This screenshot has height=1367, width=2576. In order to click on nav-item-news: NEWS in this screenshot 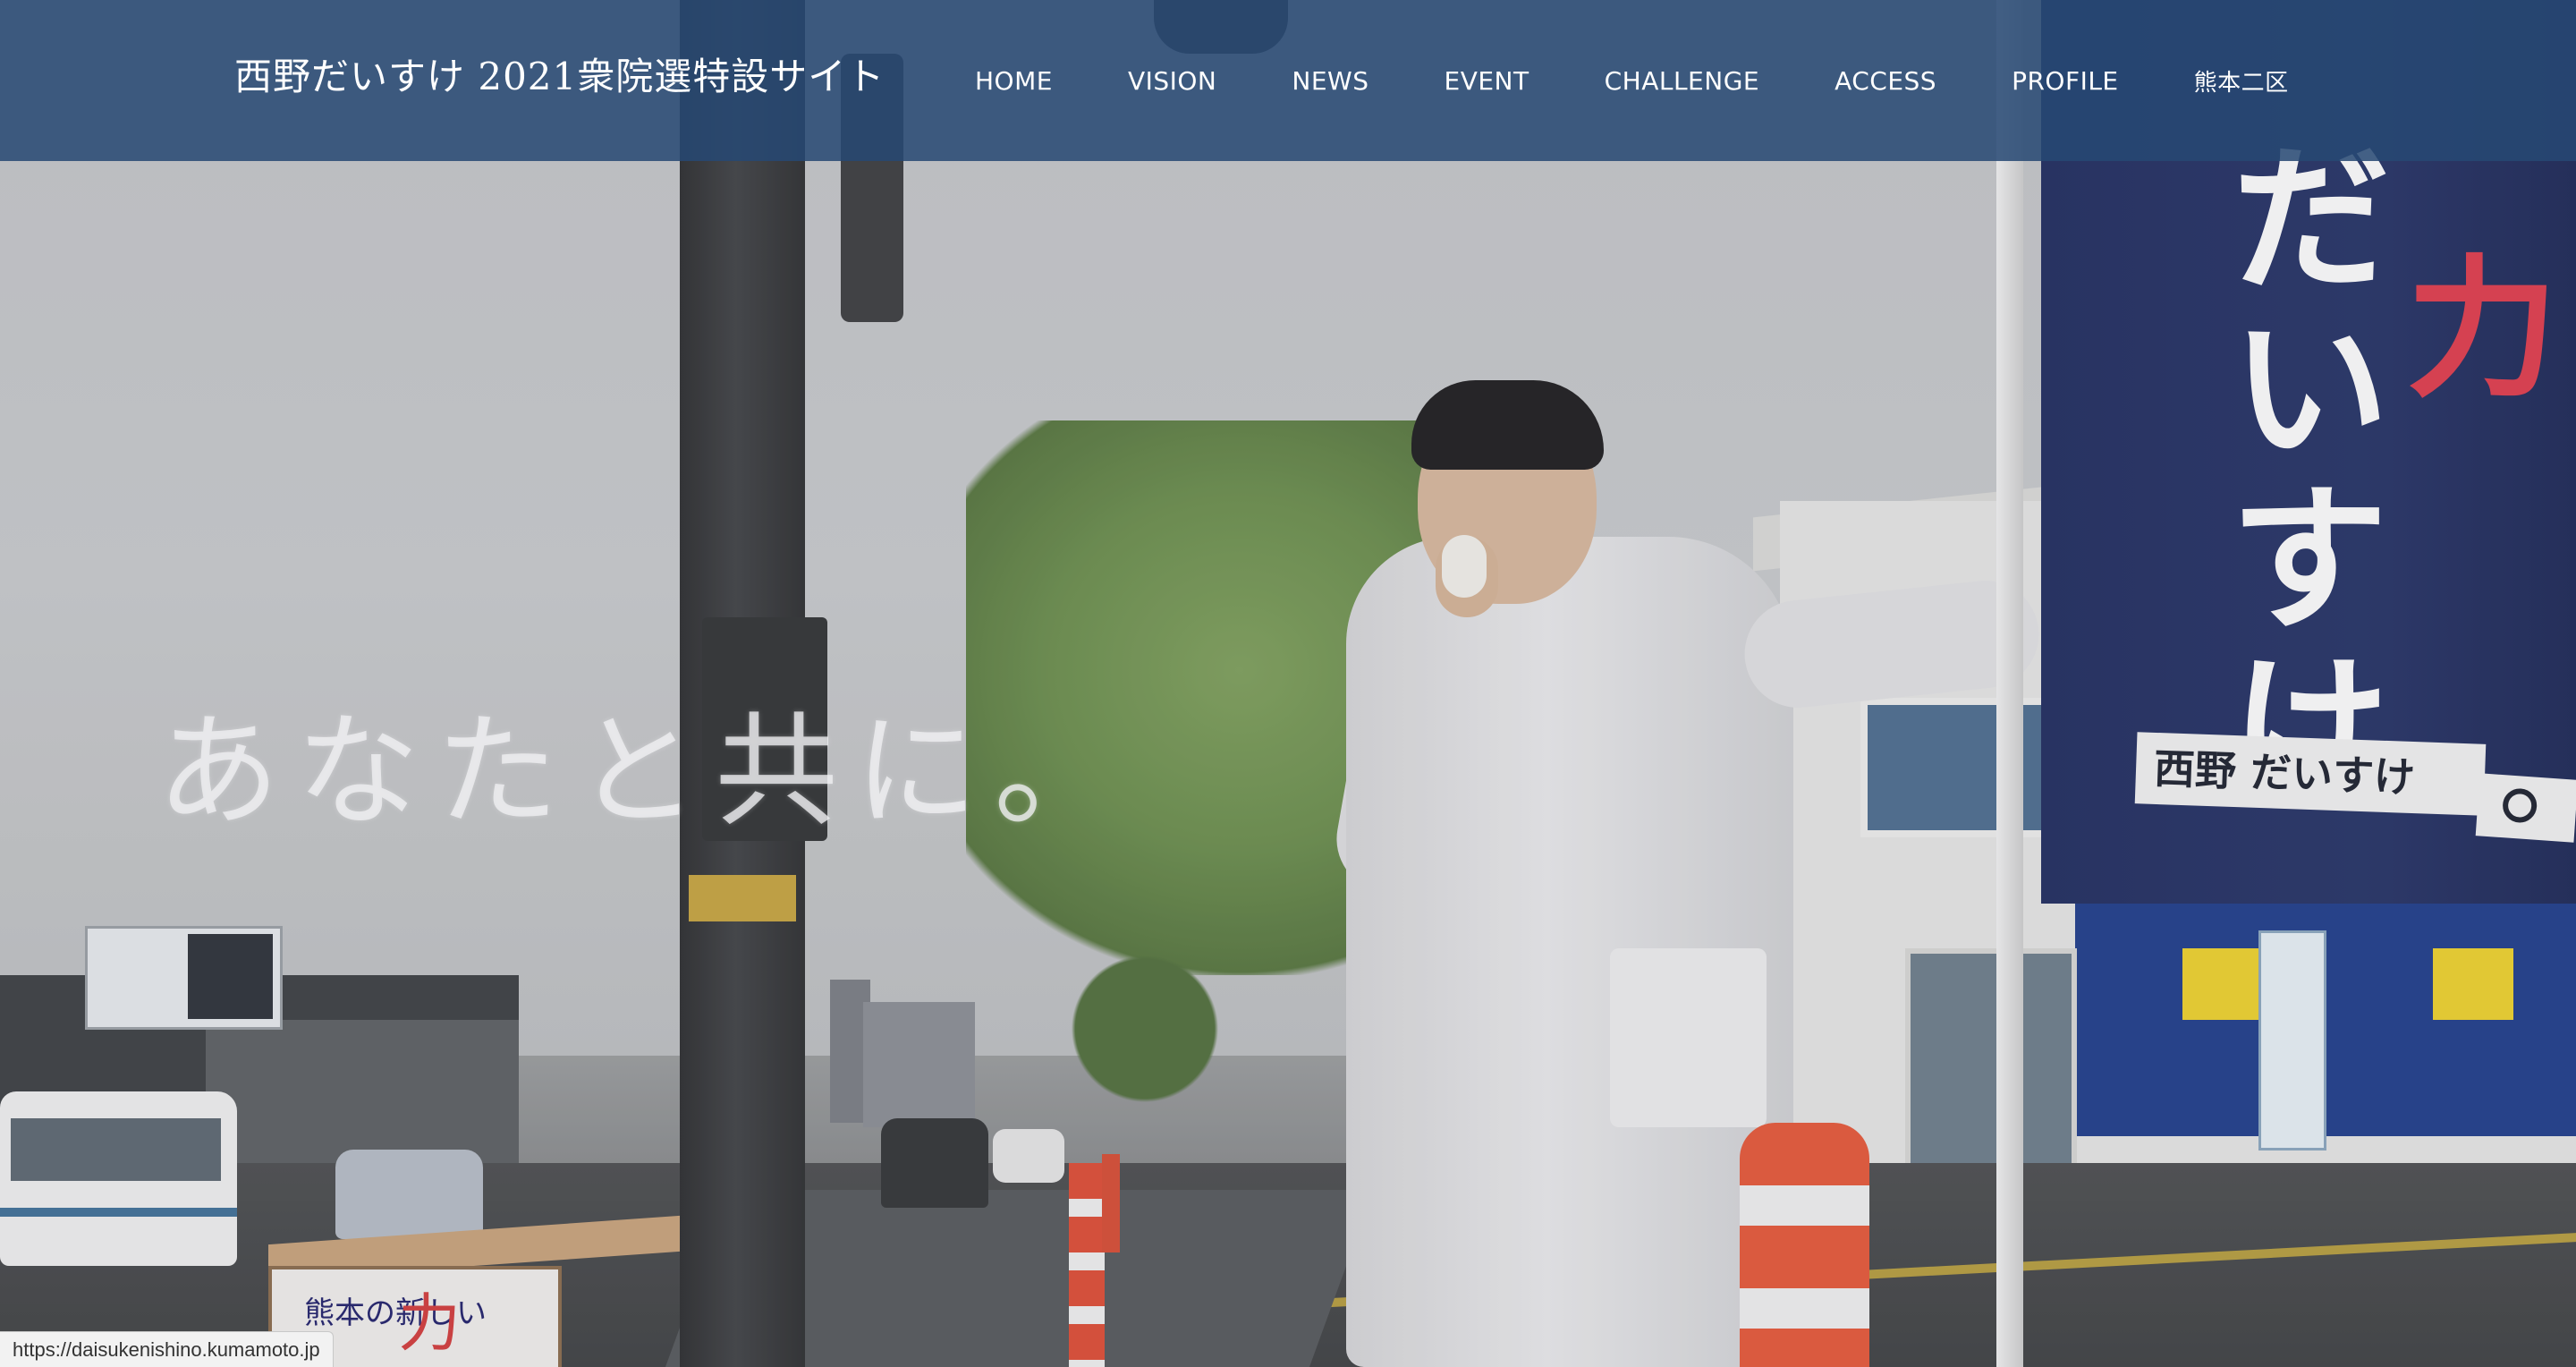, I will do `click(1330, 81)`.